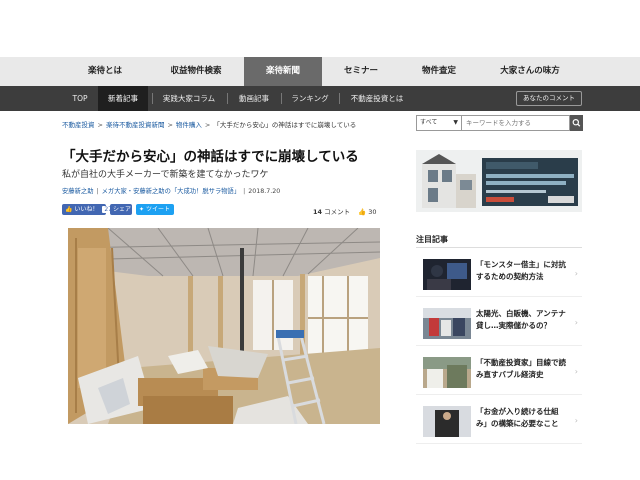 The height and width of the screenshot is (480, 640). I want to click on search-scope-value: すべて, so click(429, 122).